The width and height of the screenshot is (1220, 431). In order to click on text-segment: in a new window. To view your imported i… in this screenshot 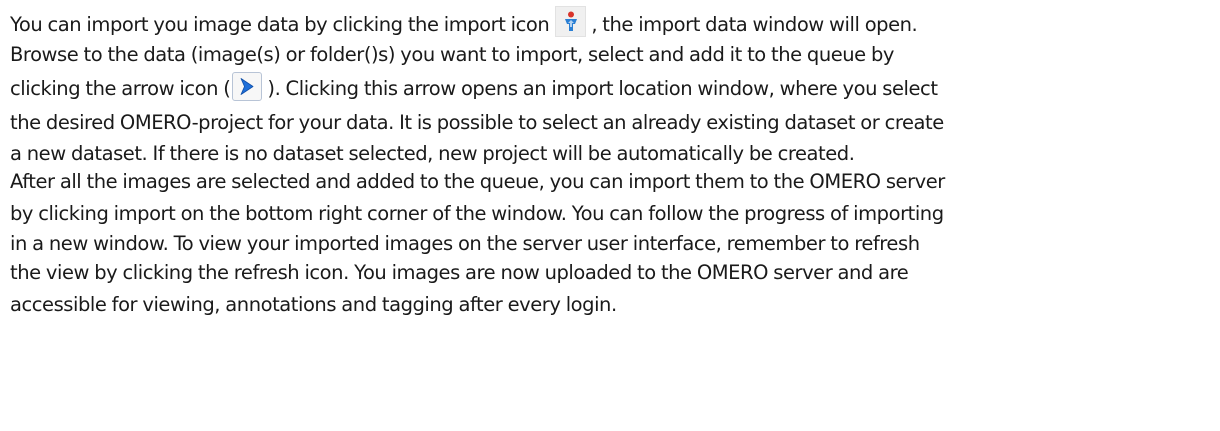, I will do `click(465, 243)`.